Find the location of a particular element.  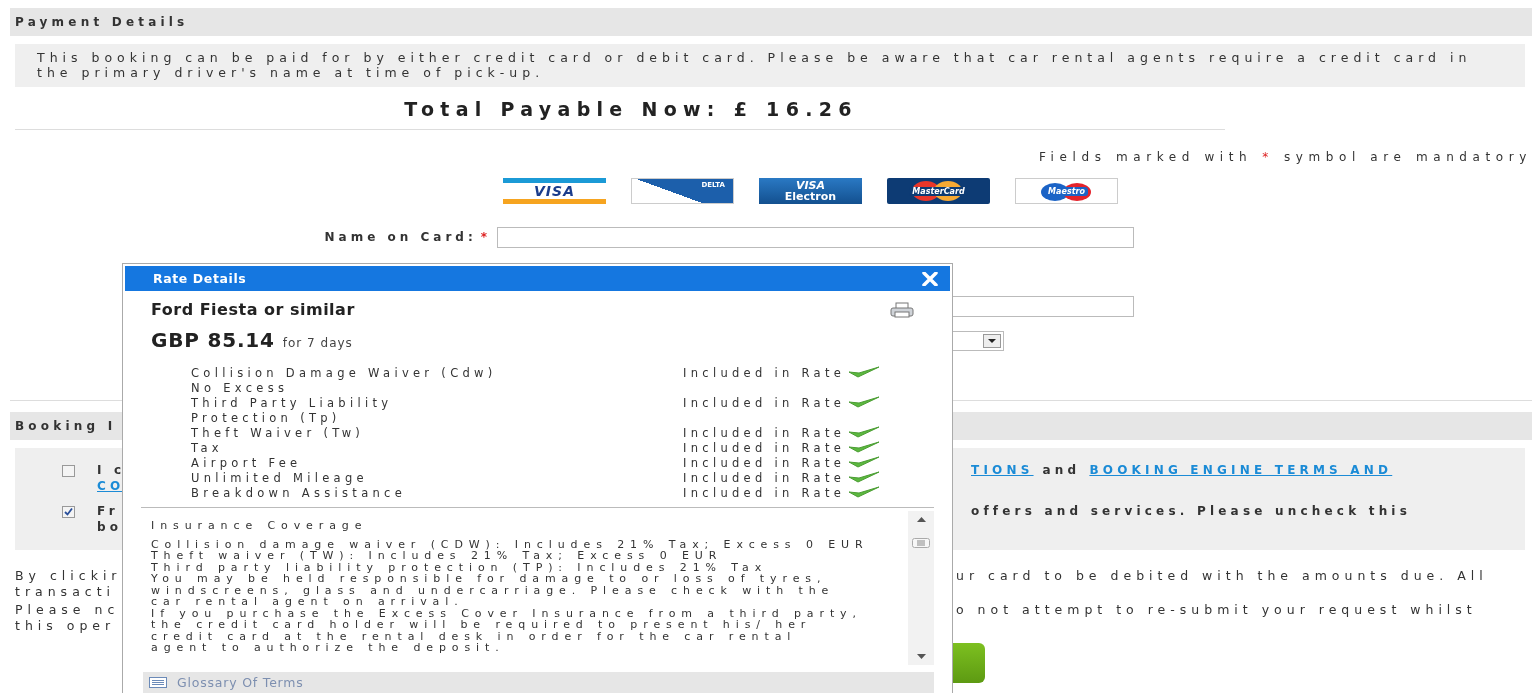

coverage-text: windscreens, glass and undercarriage. Please check with the is located at coordinates (493, 590).